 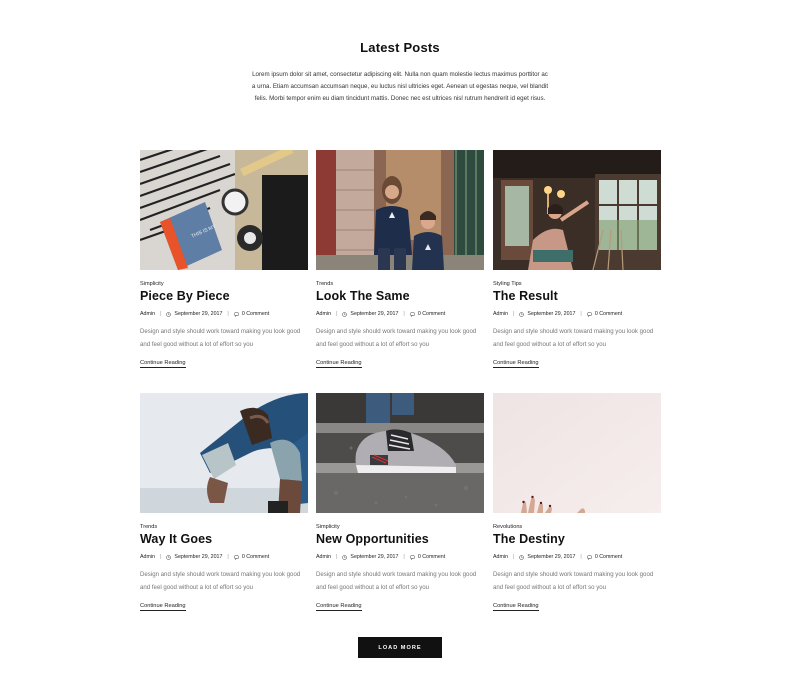 What do you see at coordinates (224, 453) in the screenshot?
I see `post-image-jeans` at bounding box center [224, 453].